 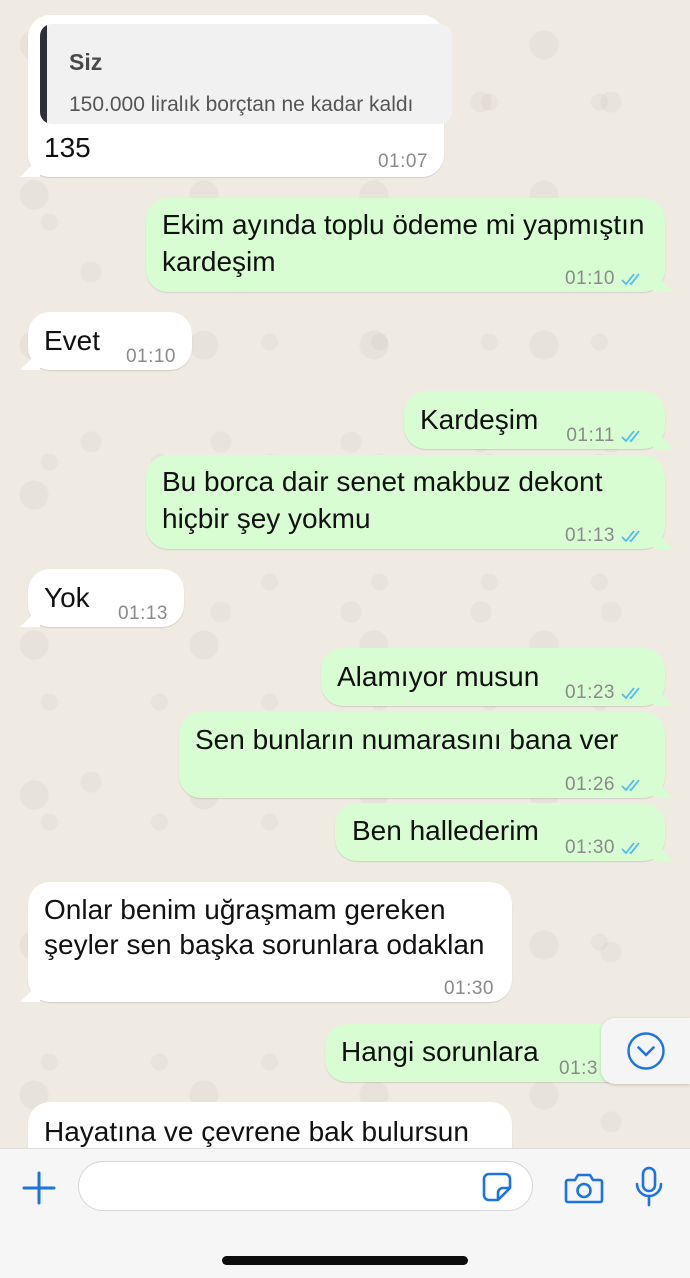 I want to click on message-outgoing: Kardeşim 01:11, so click(x=534, y=420).